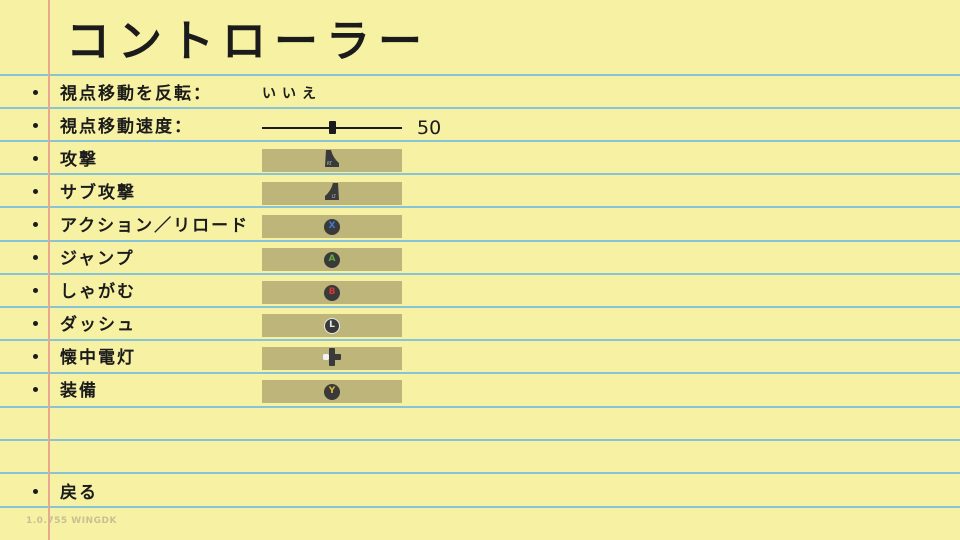  Describe the element at coordinates (79, 160) in the screenshot. I see `setting-label: 攻撃` at that location.